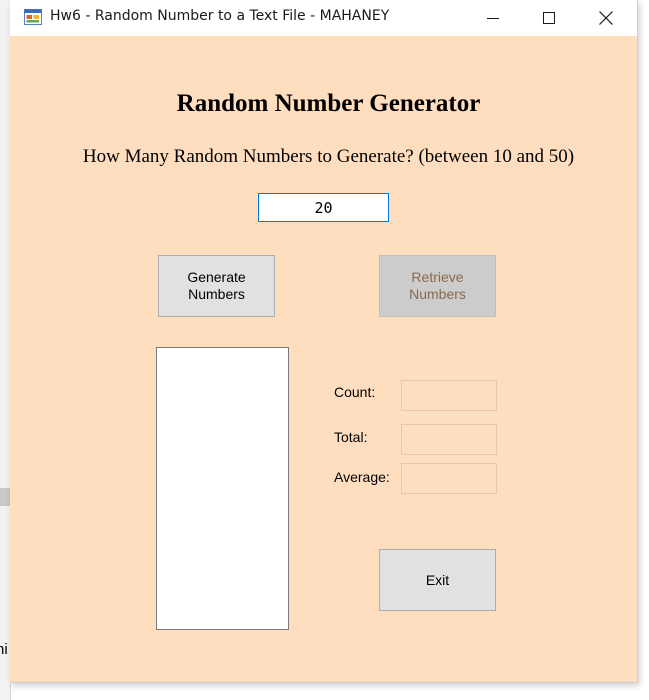 This screenshot has width=649, height=700. Describe the element at coordinates (449, 478) in the screenshot. I see `average-output` at that location.